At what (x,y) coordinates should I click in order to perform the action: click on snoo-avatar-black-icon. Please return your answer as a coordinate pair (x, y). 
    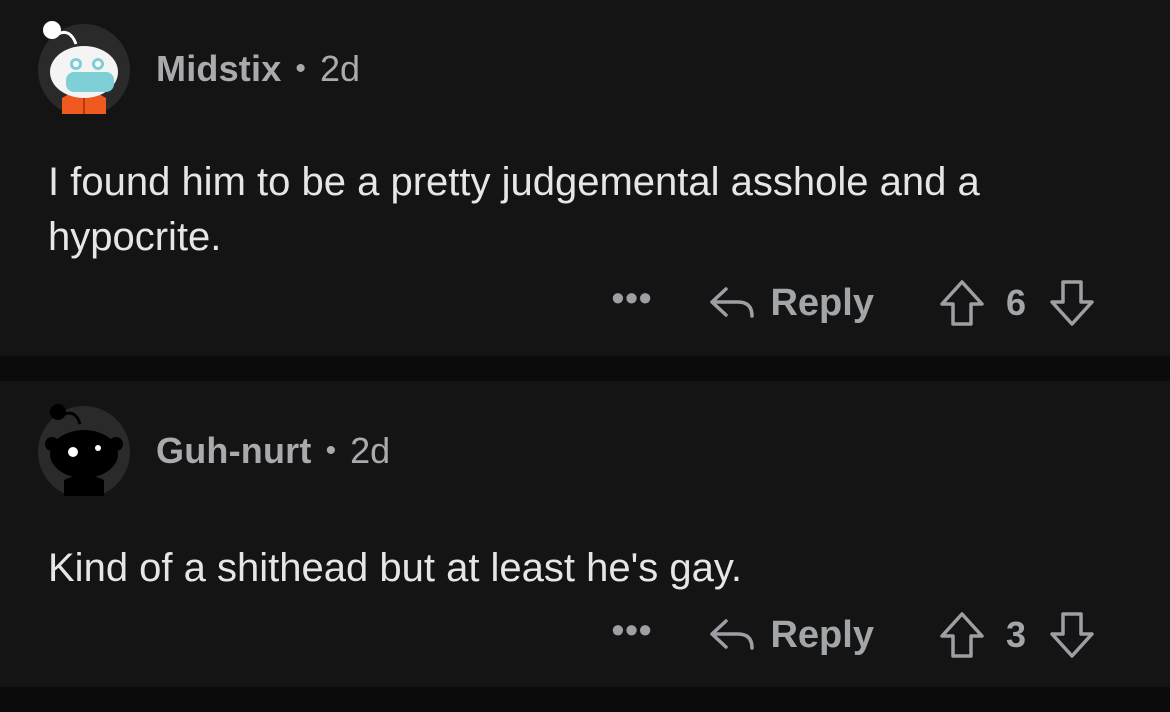
    Looking at the image, I should click on (84, 450).